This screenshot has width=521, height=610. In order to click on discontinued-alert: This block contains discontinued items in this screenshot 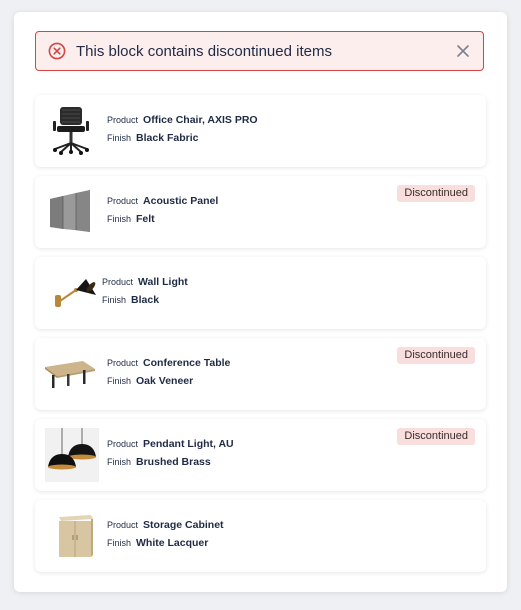, I will do `click(259, 51)`.